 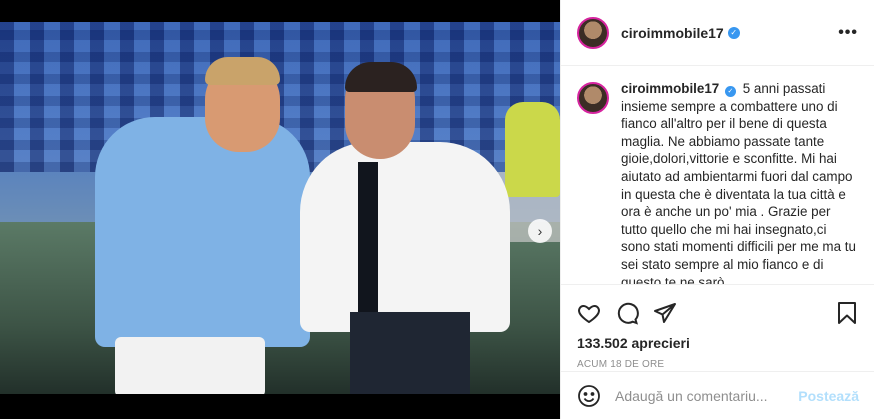 What do you see at coordinates (847, 313) in the screenshot?
I see `bookmark-icon` at bounding box center [847, 313].